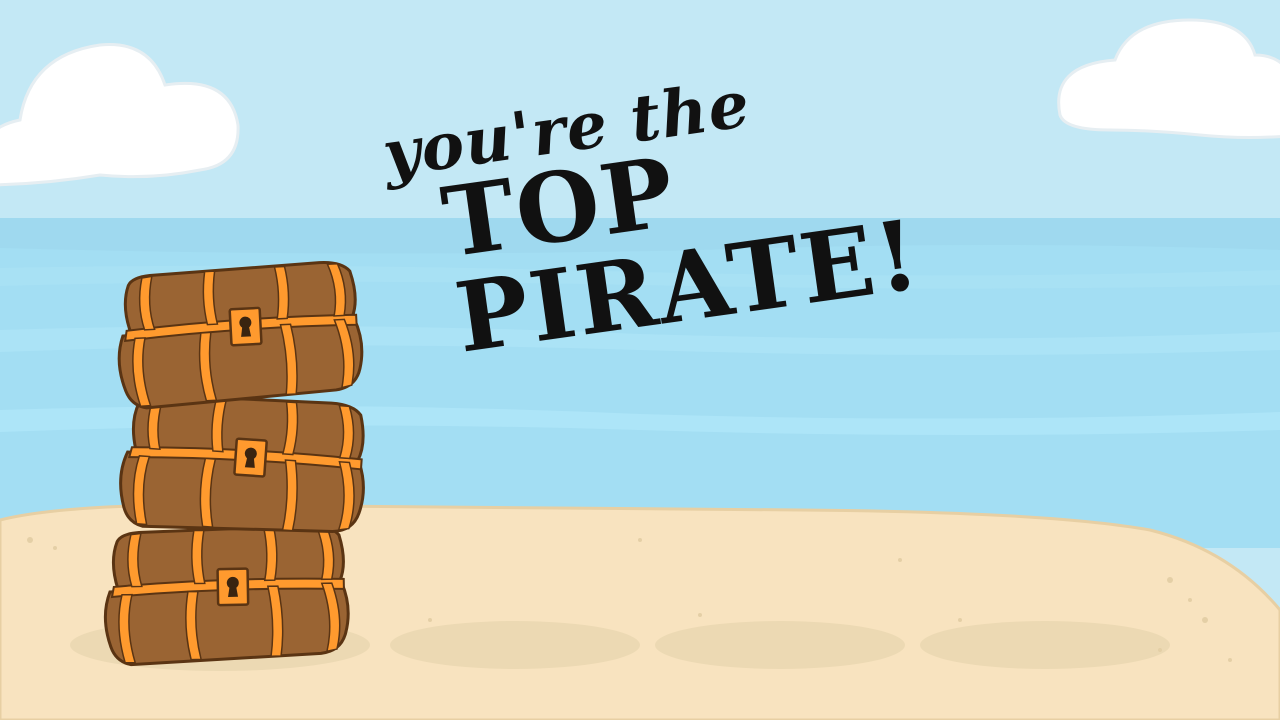 The width and height of the screenshot is (1280, 720). What do you see at coordinates (243, 465) in the screenshot?
I see `treasure-chest-middle` at bounding box center [243, 465].